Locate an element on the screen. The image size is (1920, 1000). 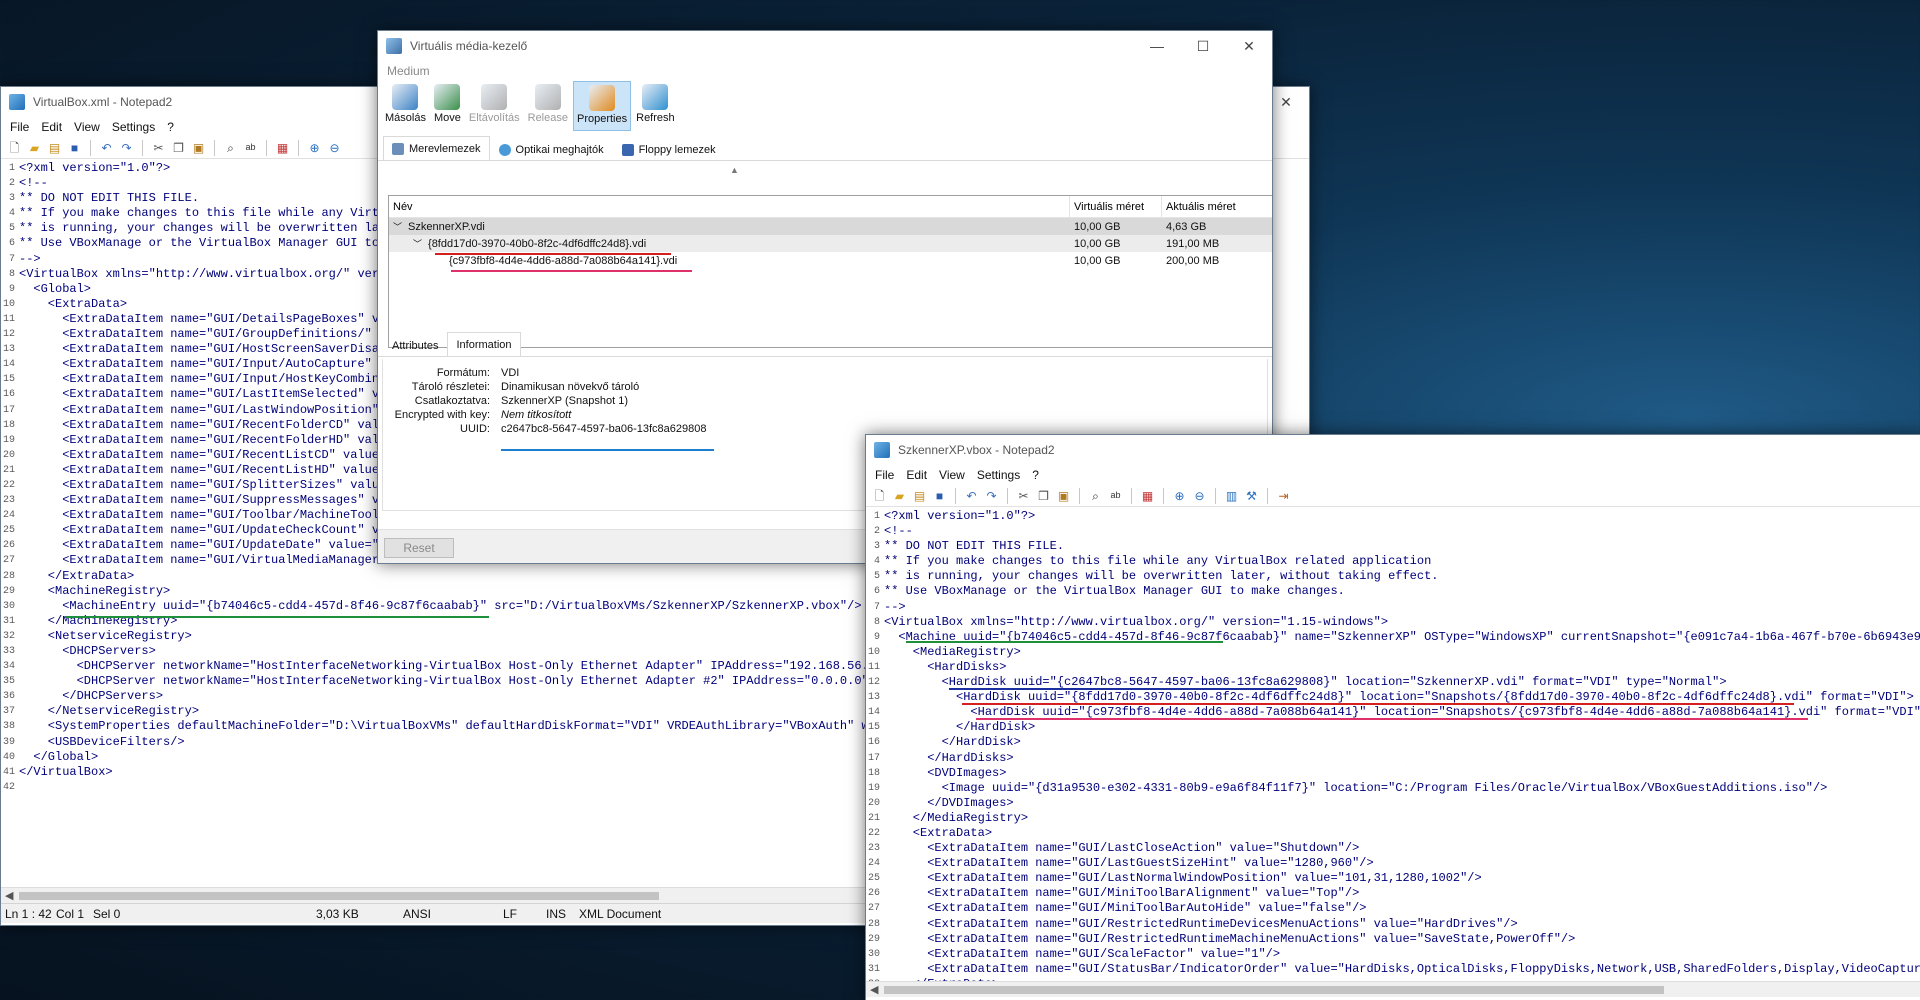
info-label: UUID: is located at coordinates (475, 429).